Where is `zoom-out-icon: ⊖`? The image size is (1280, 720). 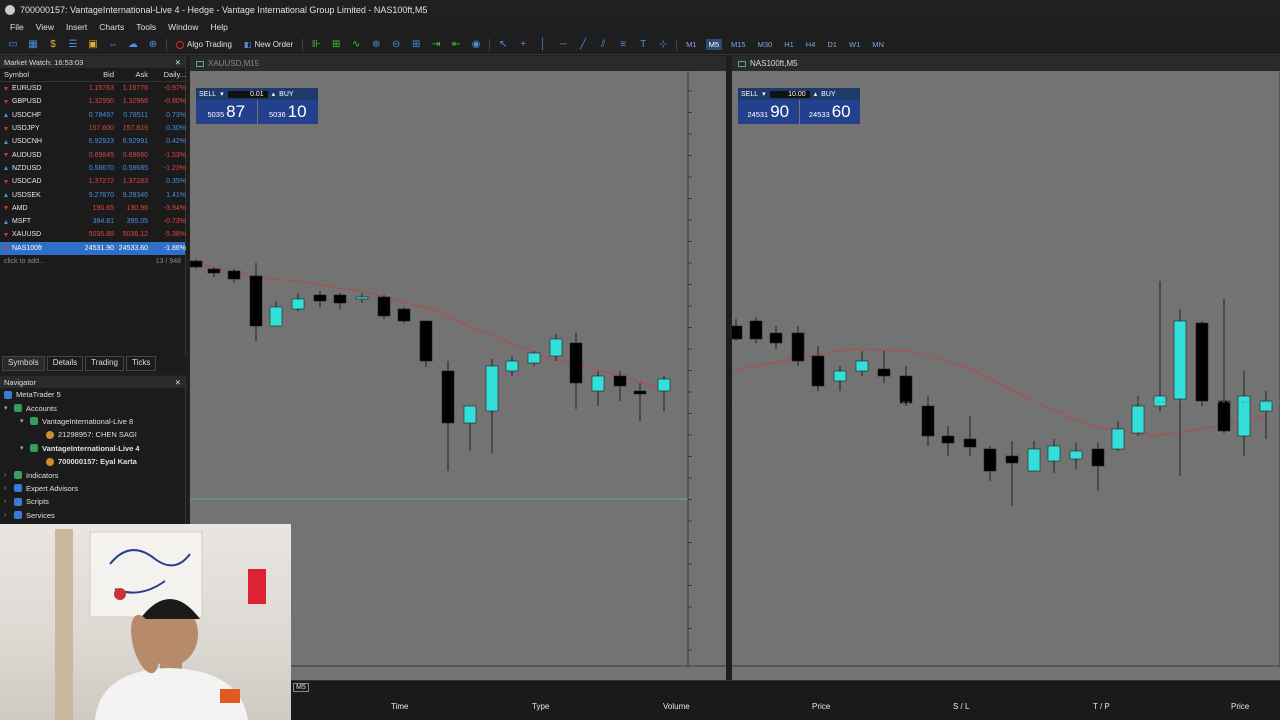
zoom-out-icon: ⊖ is located at coordinates (396, 45).